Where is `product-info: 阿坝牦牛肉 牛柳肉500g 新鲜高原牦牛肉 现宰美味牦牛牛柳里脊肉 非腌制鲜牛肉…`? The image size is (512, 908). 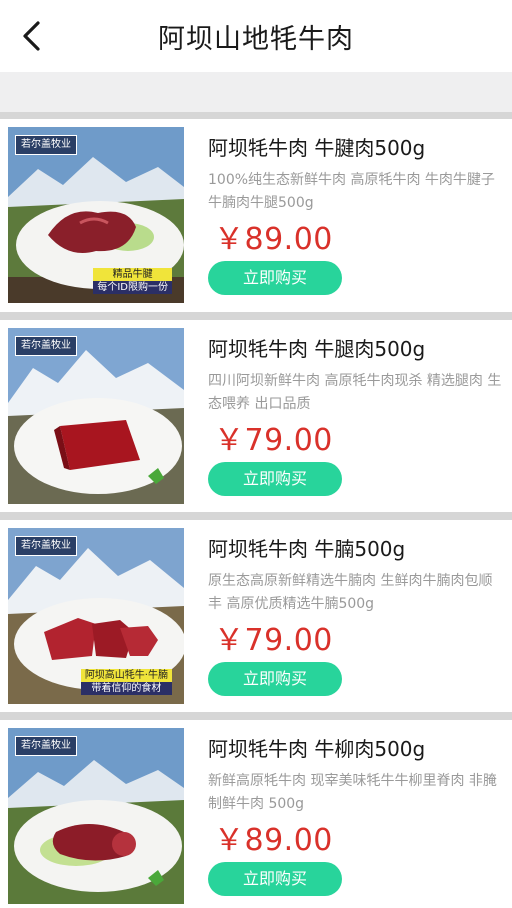
product-info: 阿坝牦牛肉 牛柳肉500g 新鲜高原牦牛肉 现宰美味牦牛牛柳里脊肉 非腌制鲜牛肉… is located at coordinates (356, 816).